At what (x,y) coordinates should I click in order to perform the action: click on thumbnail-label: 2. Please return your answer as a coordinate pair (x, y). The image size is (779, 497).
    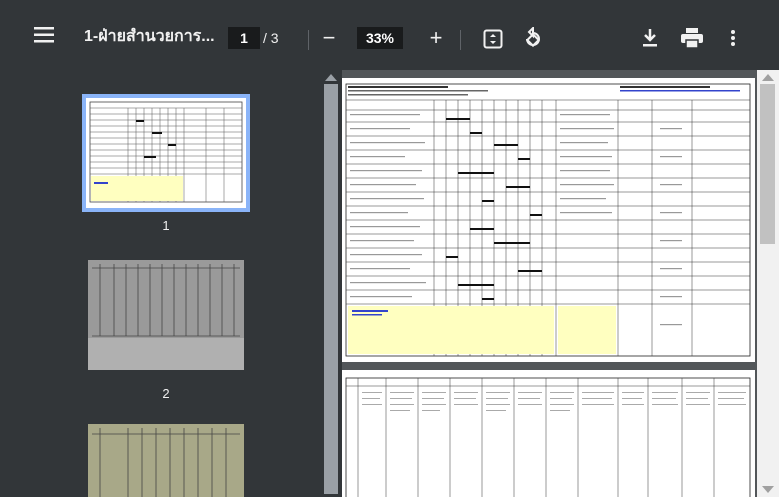
    Looking at the image, I should click on (166, 393).